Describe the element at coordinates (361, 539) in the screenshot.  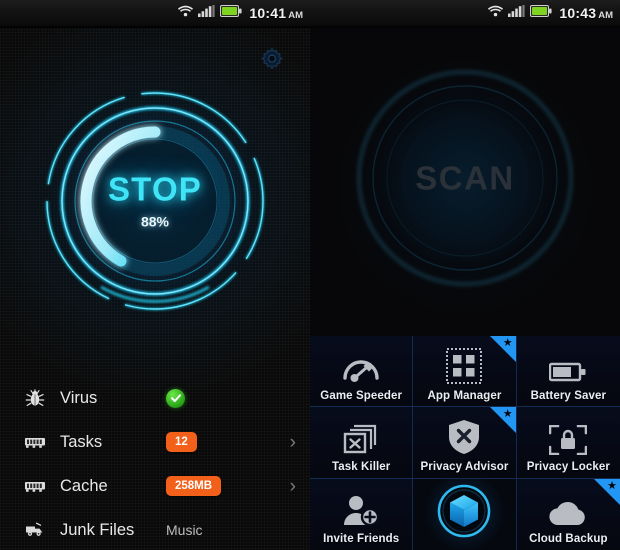
I see `tile-label: Invite Friends` at that location.